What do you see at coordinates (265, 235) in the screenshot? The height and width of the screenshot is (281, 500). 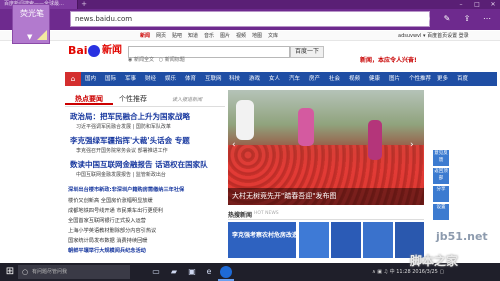 I see `hot-tile-title: 李克强考察农村危房改造` at bounding box center [265, 235].